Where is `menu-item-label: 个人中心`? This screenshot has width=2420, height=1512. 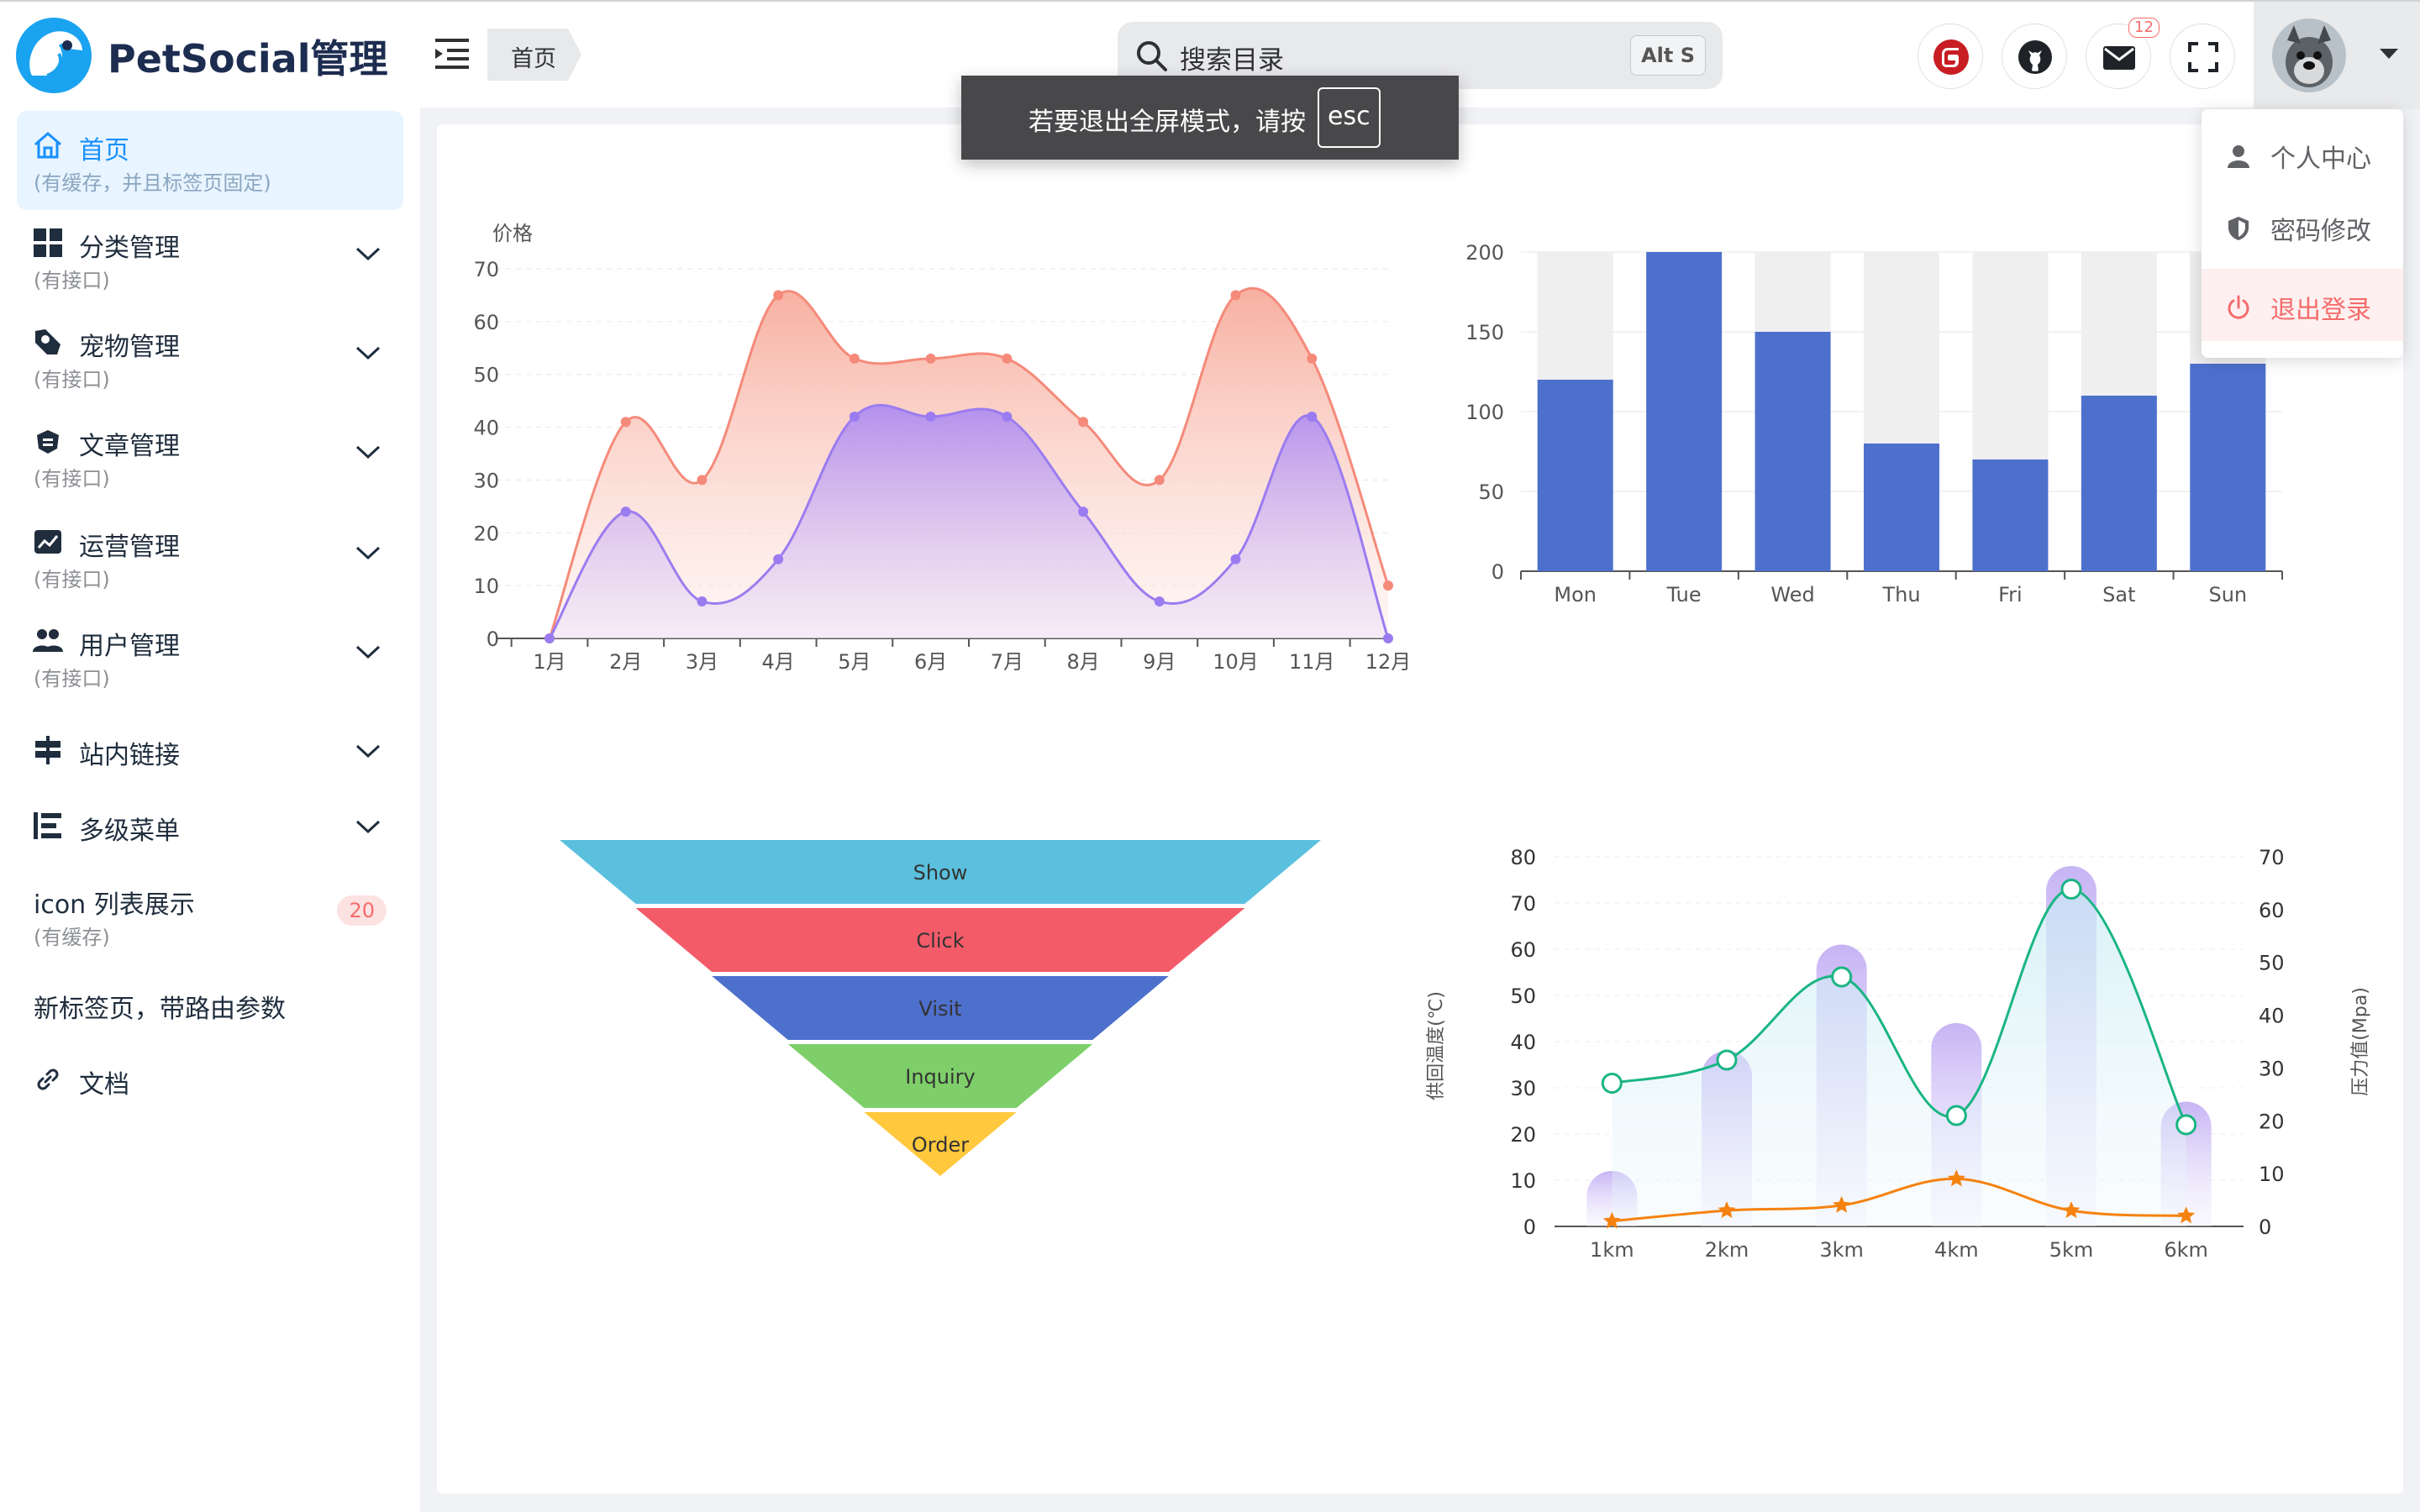 menu-item-label: 个人中心 is located at coordinates (2321, 159).